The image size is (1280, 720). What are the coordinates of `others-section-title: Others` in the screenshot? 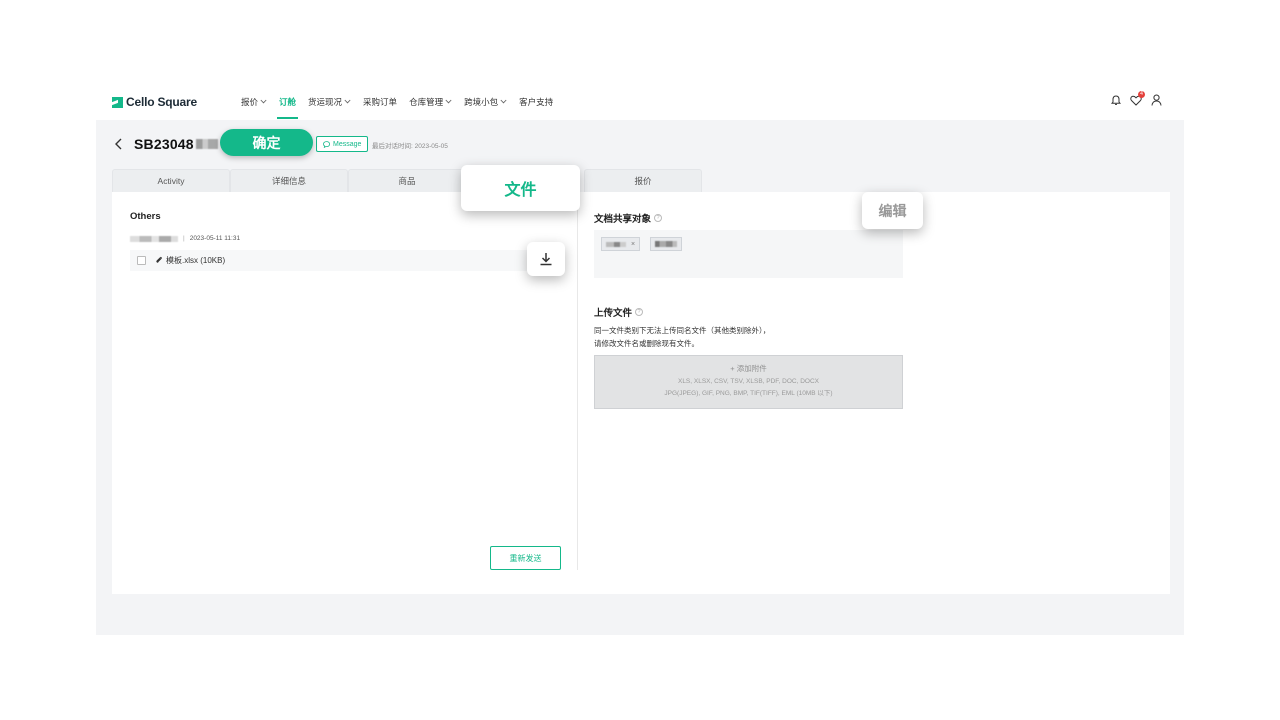 It's located at (145, 216).